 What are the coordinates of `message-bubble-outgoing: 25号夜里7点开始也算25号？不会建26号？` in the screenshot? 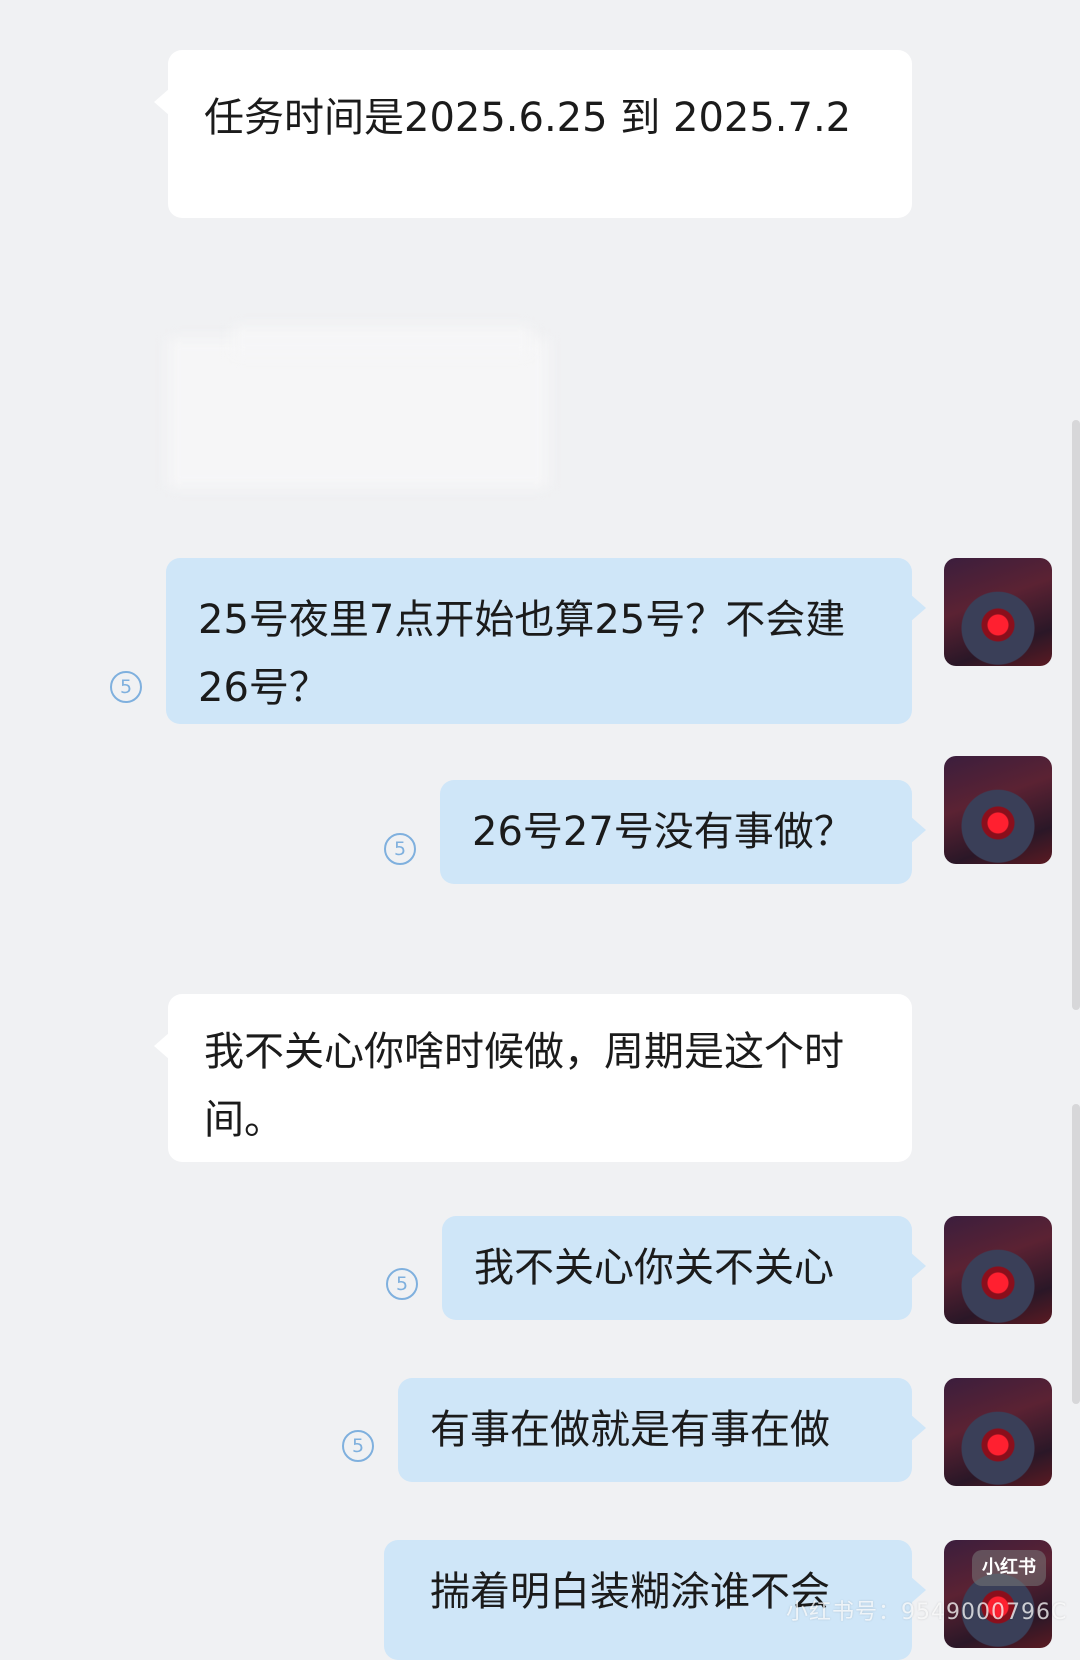 It's located at (546, 641).